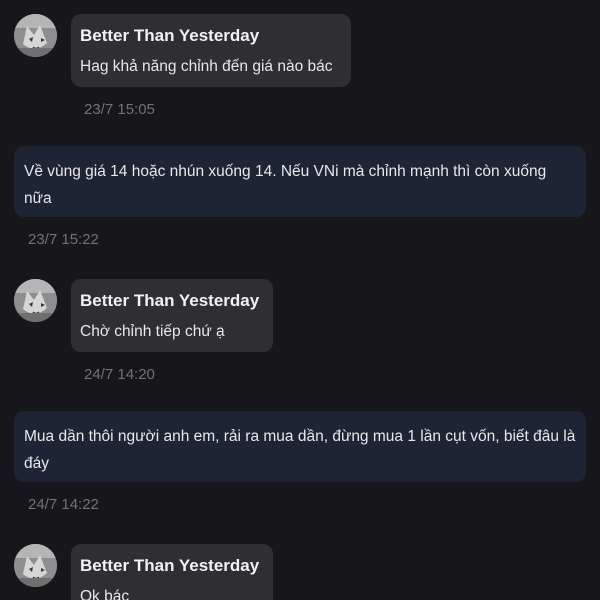  Describe the element at coordinates (63, 239) in the screenshot. I see `message-timestamp: 23/7 15:22` at that location.